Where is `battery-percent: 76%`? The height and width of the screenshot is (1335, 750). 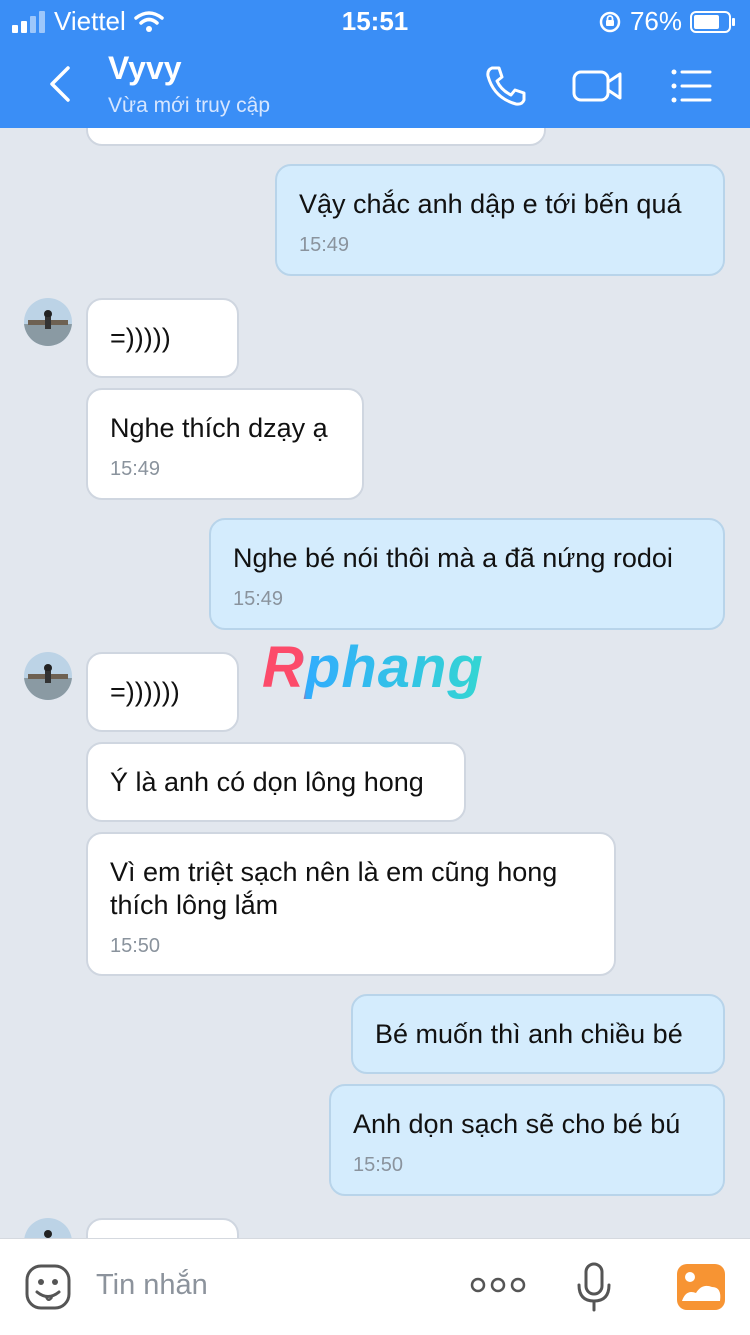
battery-percent: 76% is located at coordinates (655, 21).